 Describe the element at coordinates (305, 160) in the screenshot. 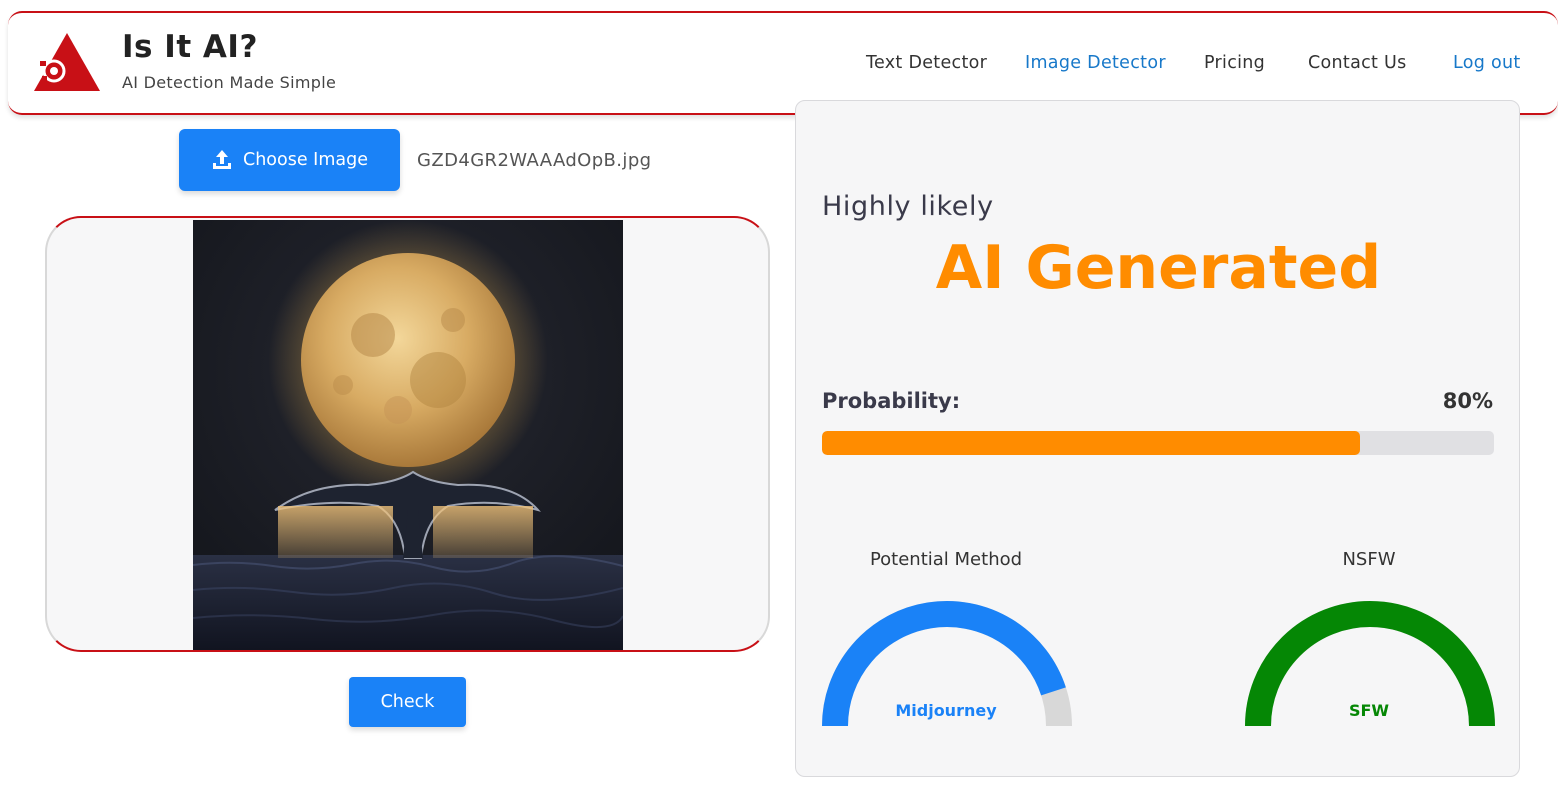

I see `choose-image-label: Choose Image` at that location.